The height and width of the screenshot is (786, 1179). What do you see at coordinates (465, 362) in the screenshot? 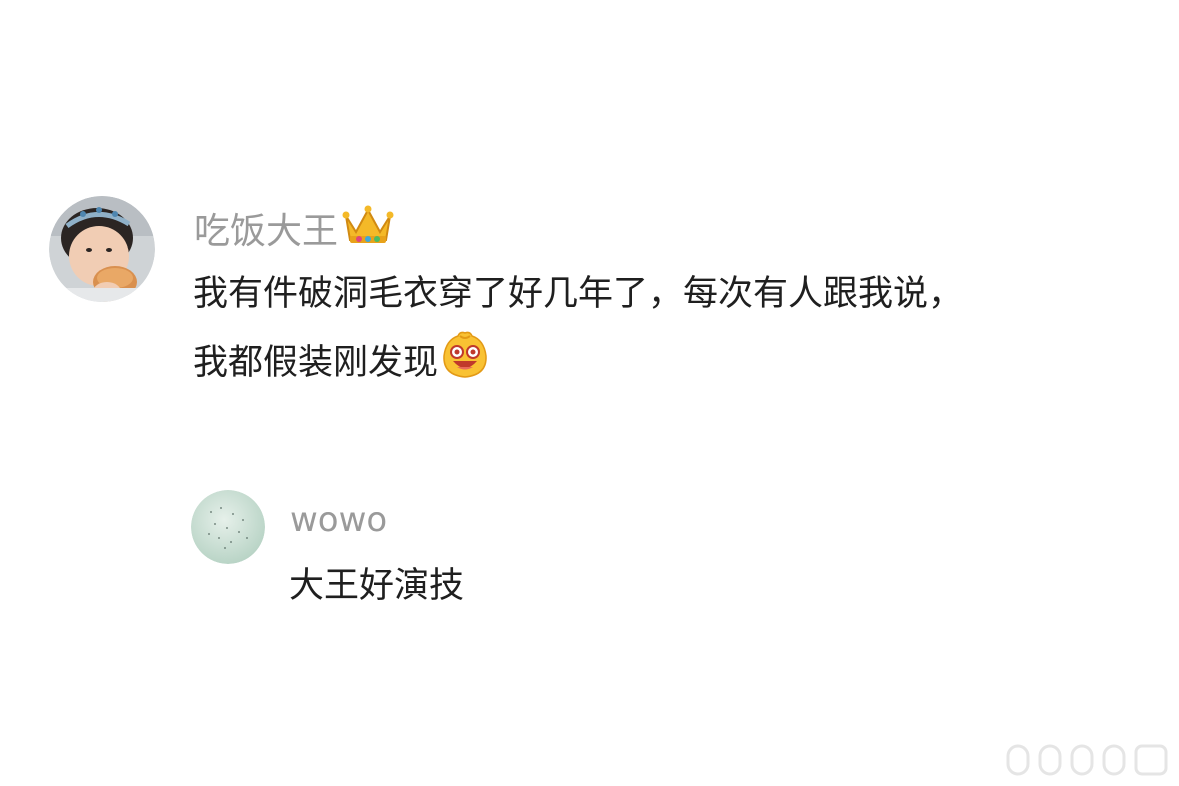
I see `surprised-face-emoji-icon` at bounding box center [465, 362].